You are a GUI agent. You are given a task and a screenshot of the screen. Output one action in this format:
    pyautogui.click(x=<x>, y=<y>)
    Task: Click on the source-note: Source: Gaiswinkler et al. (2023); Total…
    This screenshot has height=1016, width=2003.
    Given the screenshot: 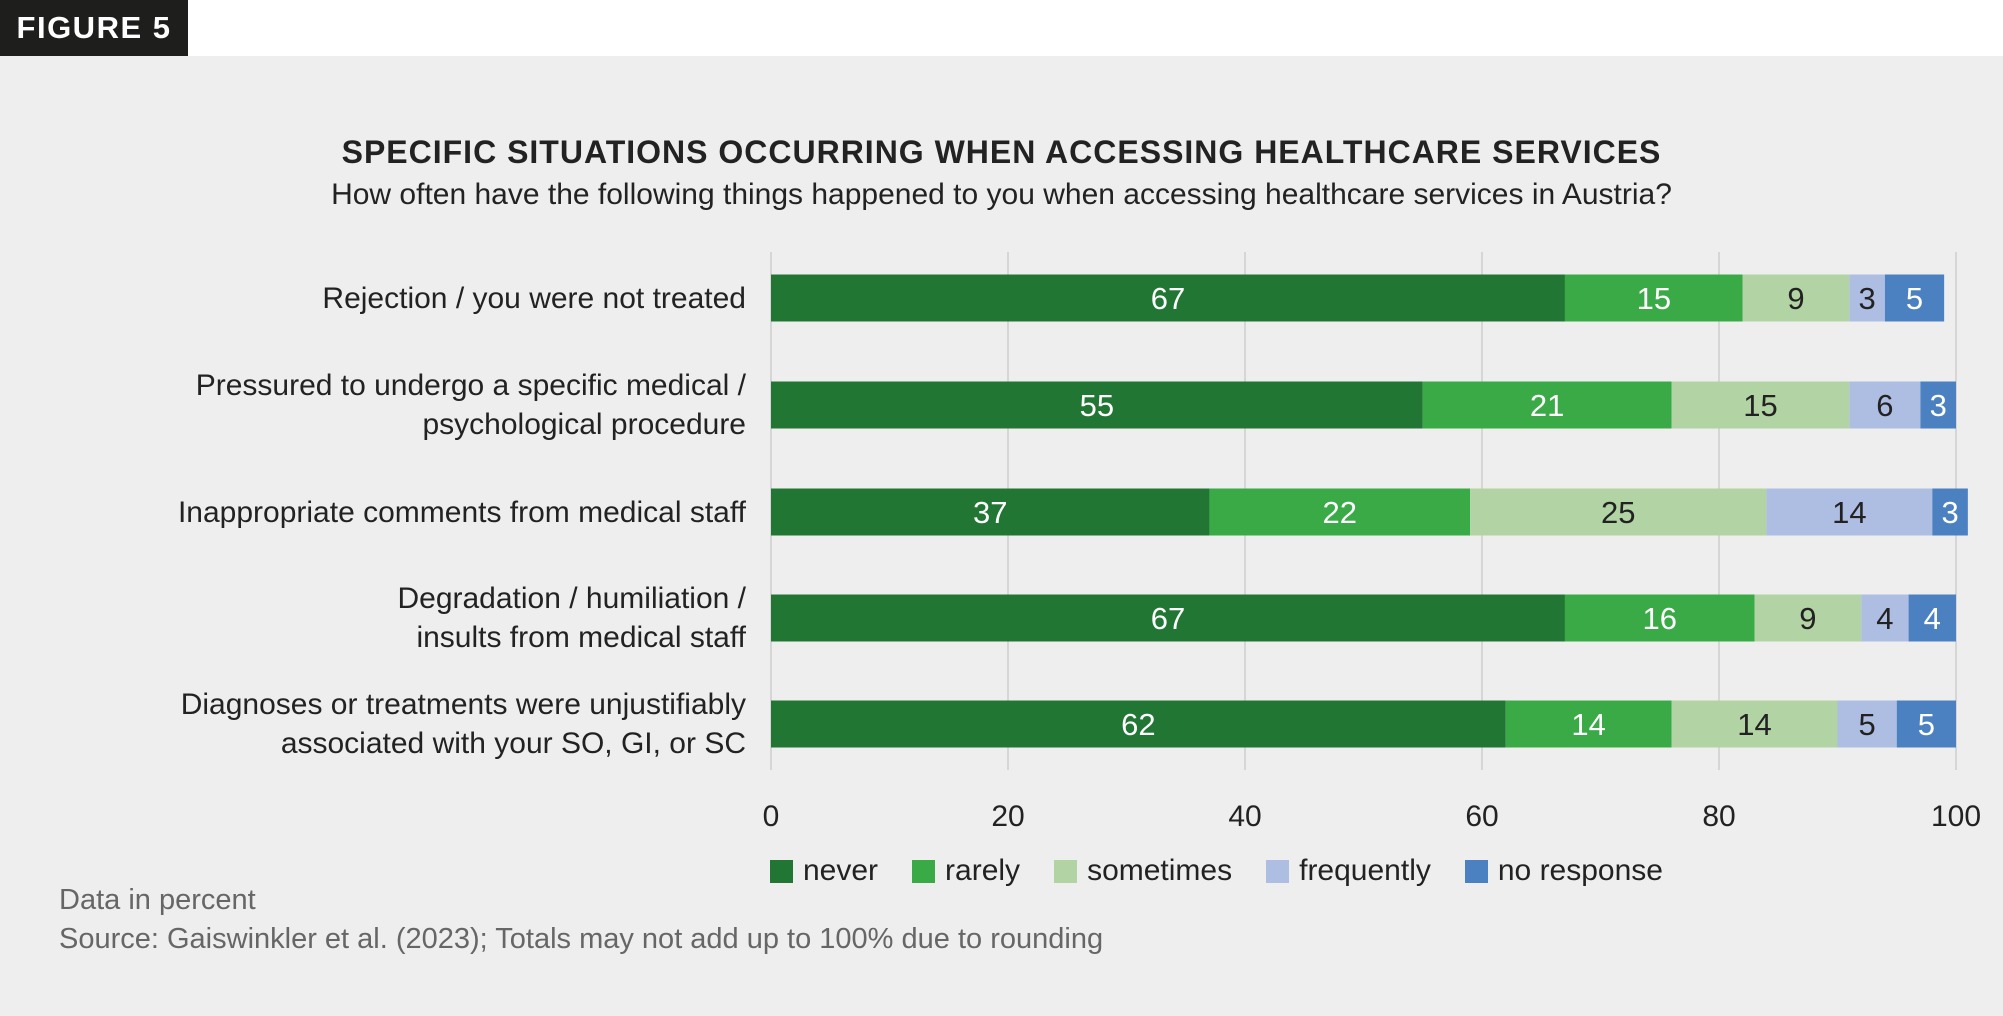 What is the action you would take?
    pyautogui.click(x=581, y=939)
    